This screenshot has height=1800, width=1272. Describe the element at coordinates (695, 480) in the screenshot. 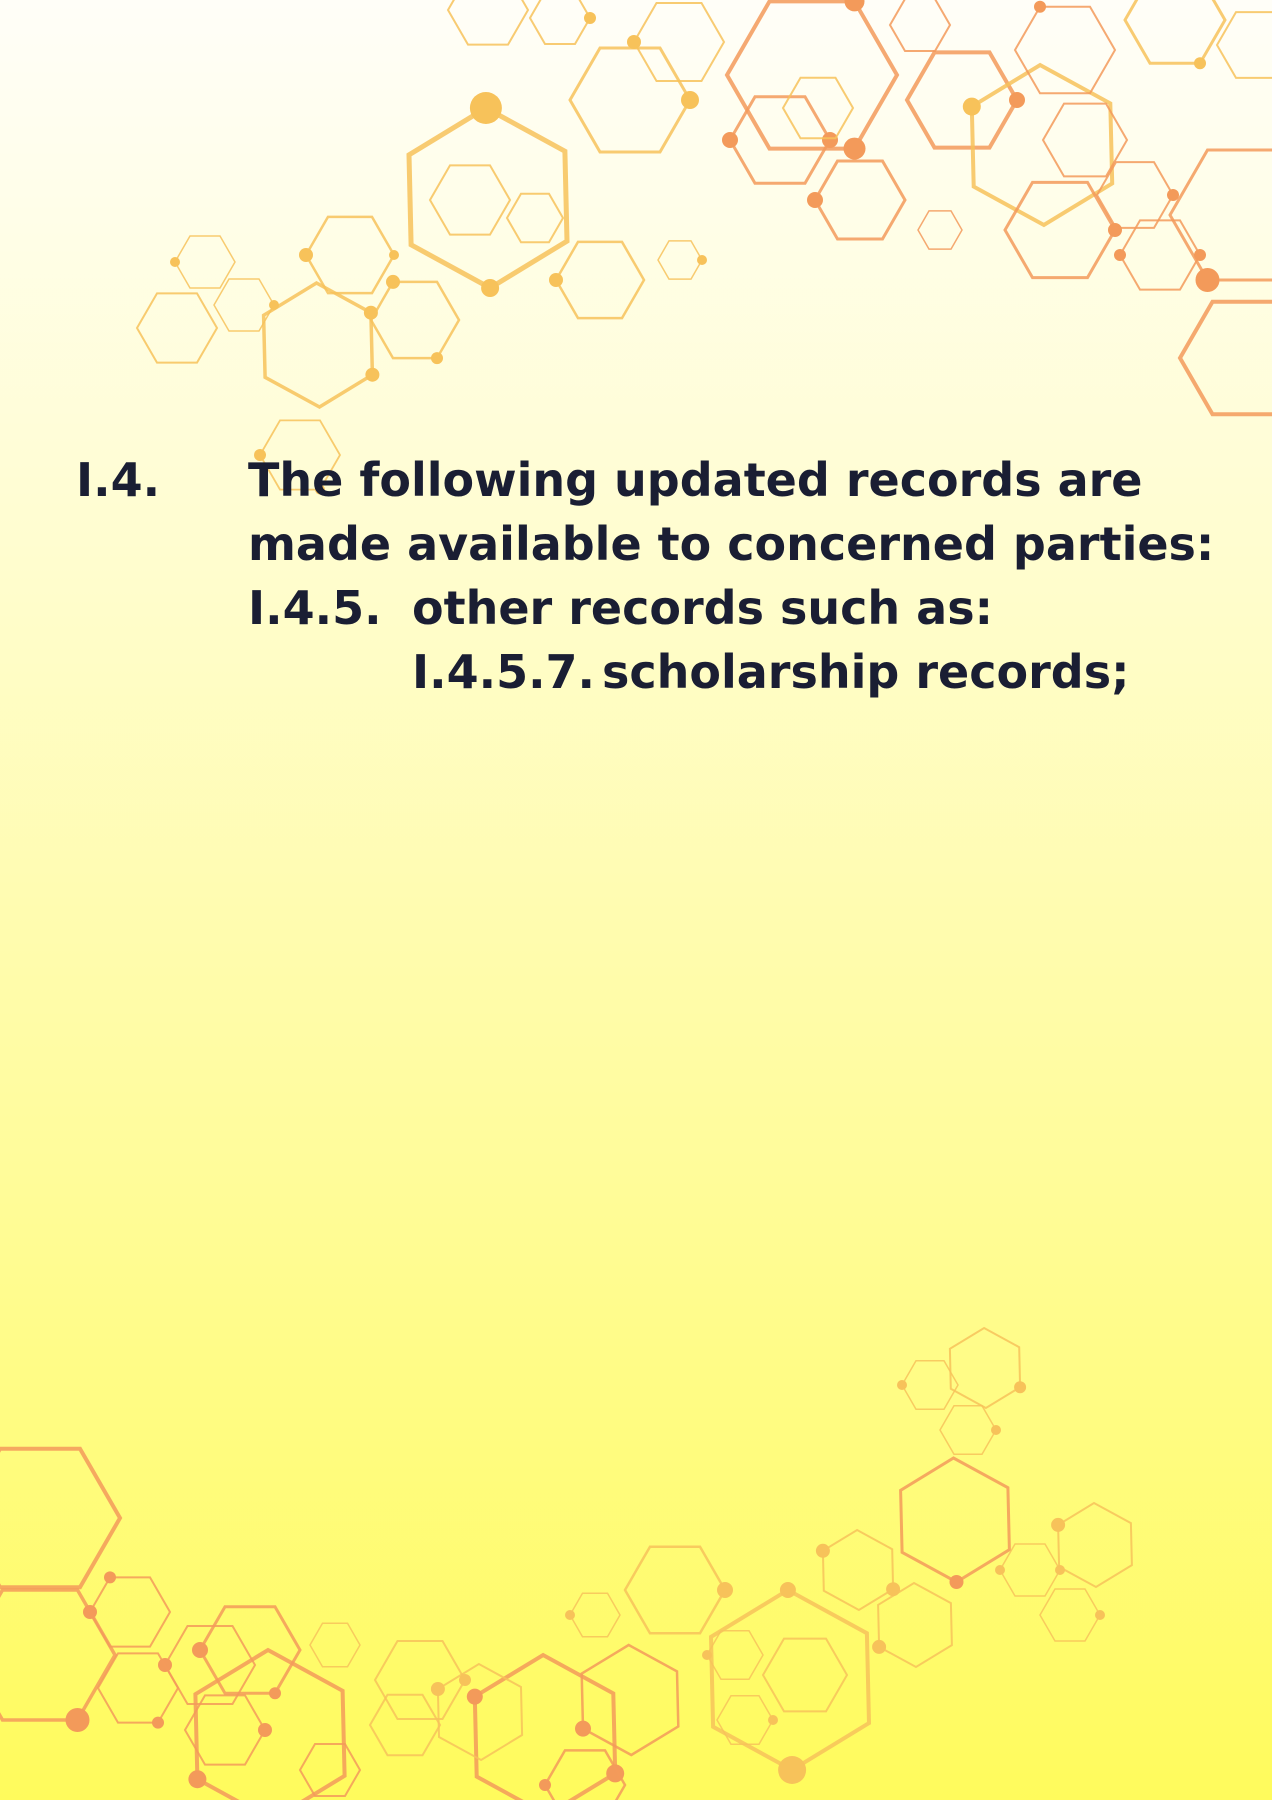

I see `section-text-line-1: The following updated records are` at that location.